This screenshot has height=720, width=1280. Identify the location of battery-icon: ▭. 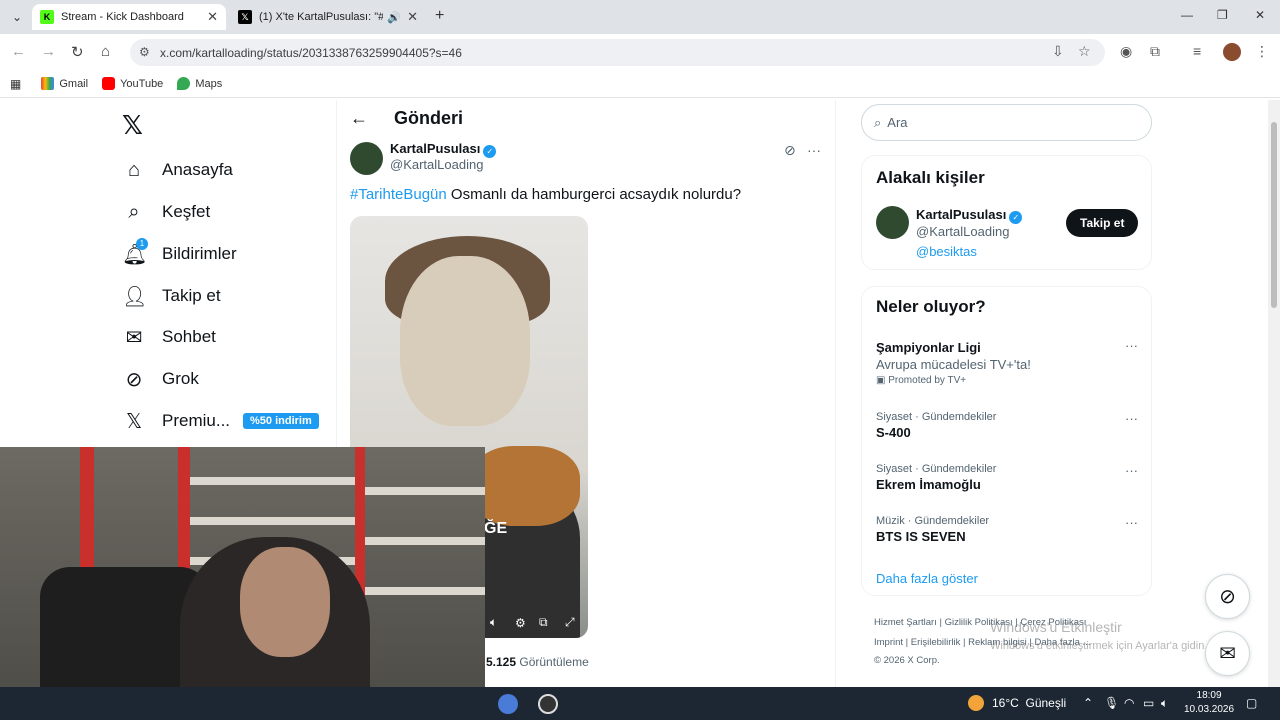
(1148, 703).